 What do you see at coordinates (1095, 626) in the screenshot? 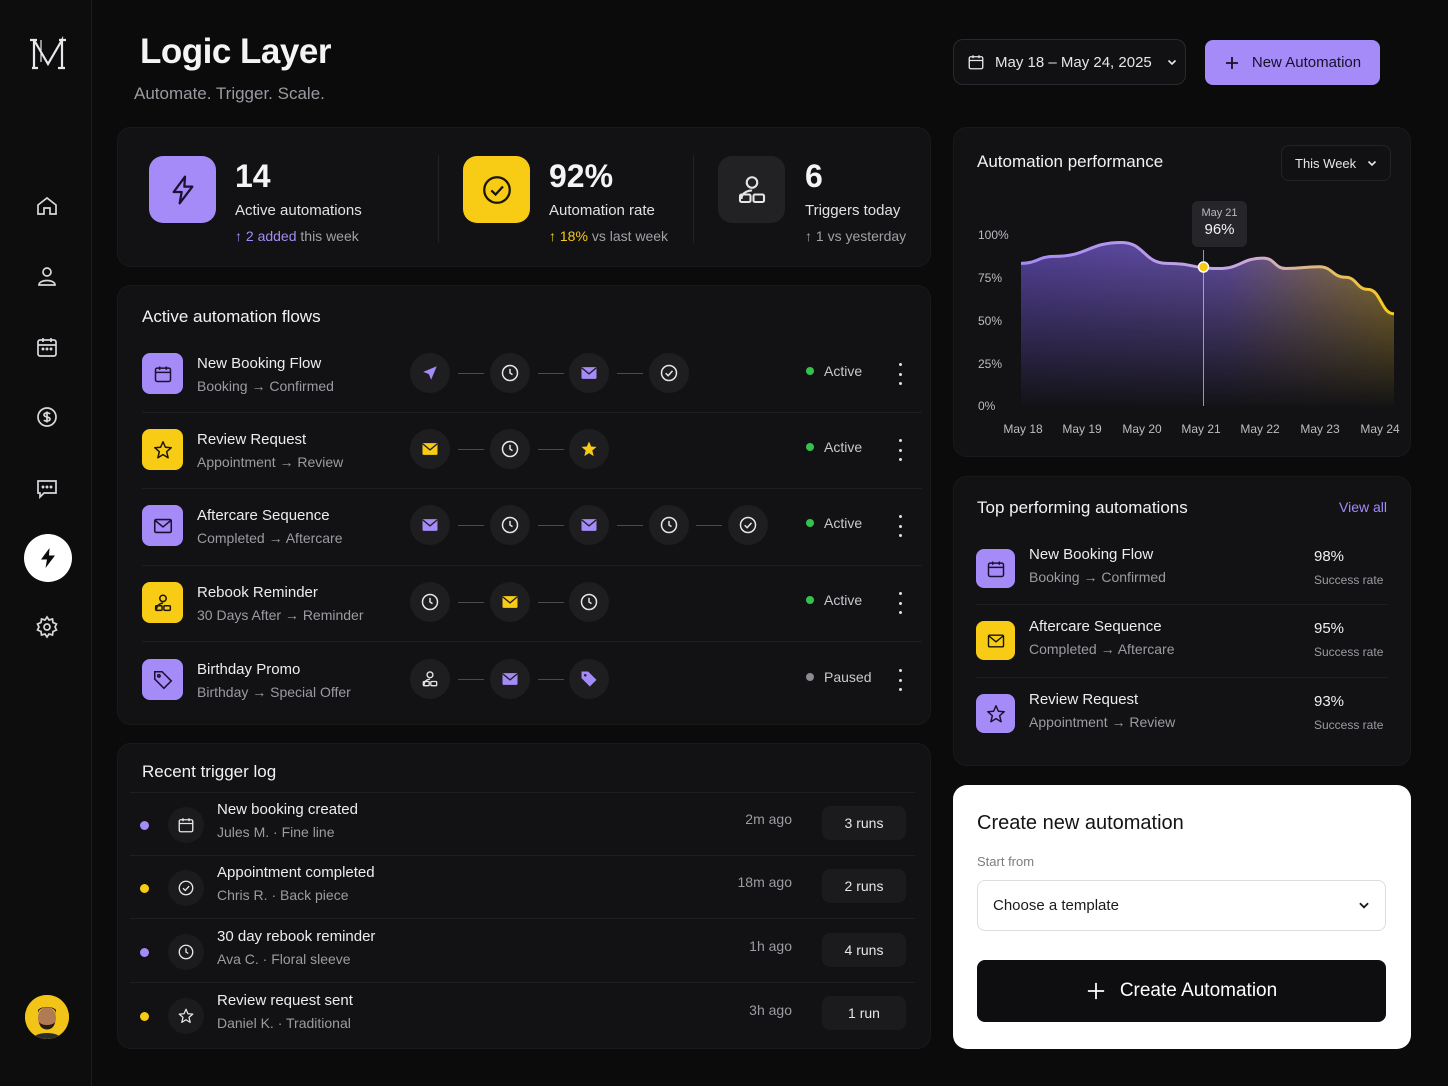
I see `top-name: Aftercare Sequence` at bounding box center [1095, 626].